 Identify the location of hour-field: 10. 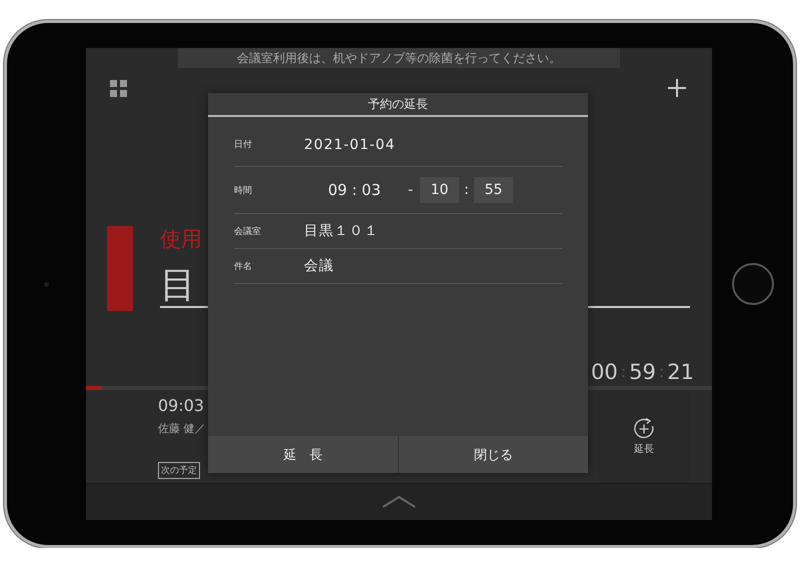
(439, 190).